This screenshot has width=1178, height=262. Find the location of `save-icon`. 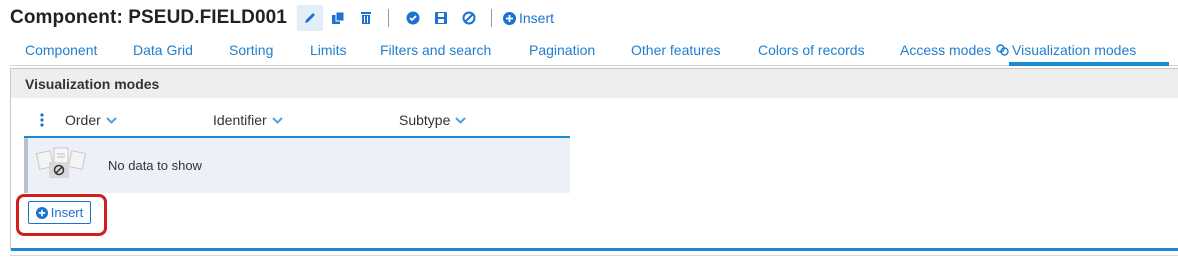

save-icon is located at coordinates (440, 18).